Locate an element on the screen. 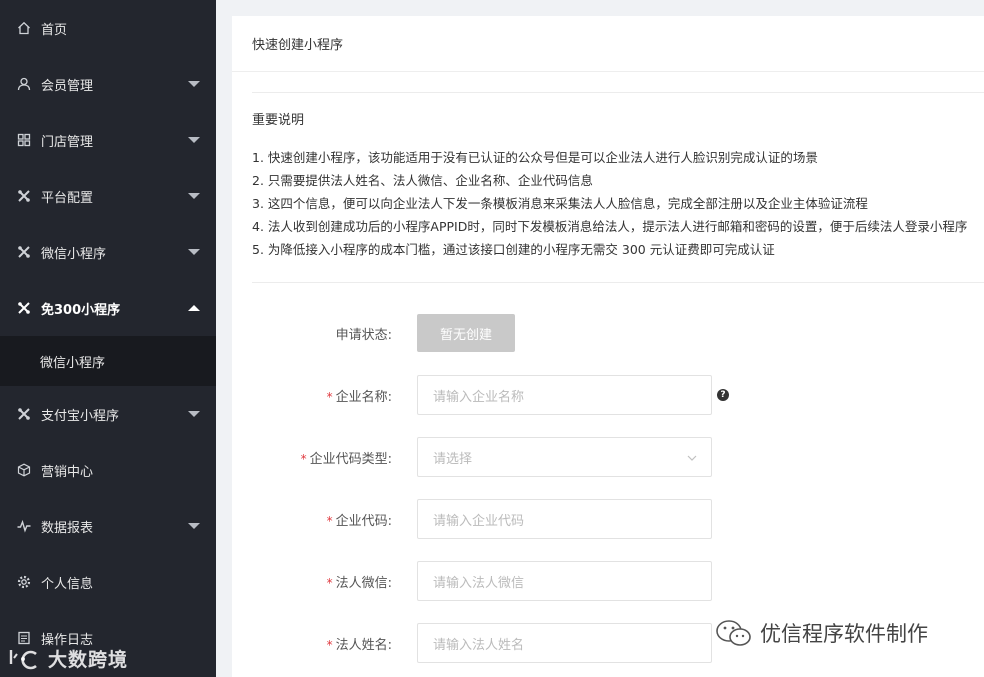  sidebar-item-free300-miniprogram: 免300小程序 is located at coordinates (108, 308).